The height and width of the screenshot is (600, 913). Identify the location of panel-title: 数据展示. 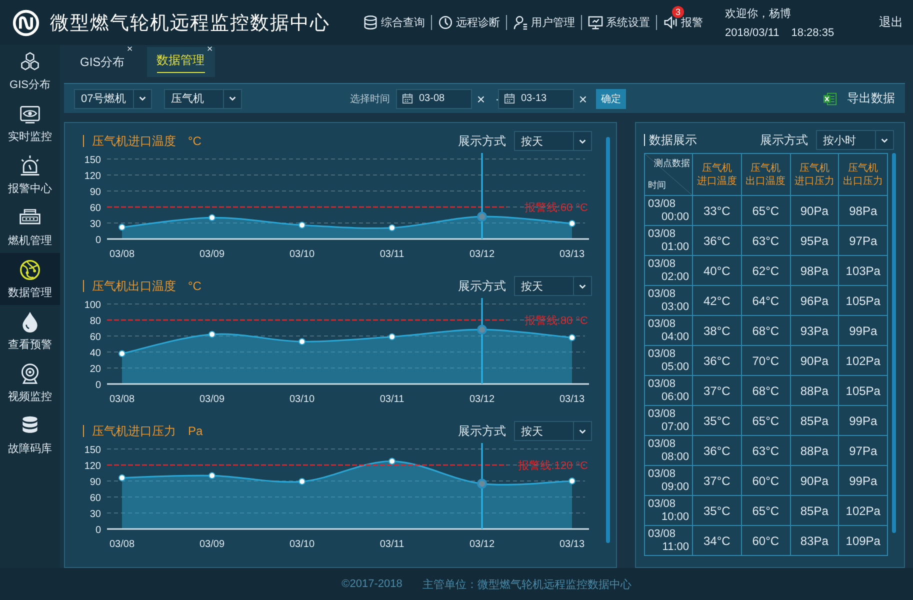
(670, 140).